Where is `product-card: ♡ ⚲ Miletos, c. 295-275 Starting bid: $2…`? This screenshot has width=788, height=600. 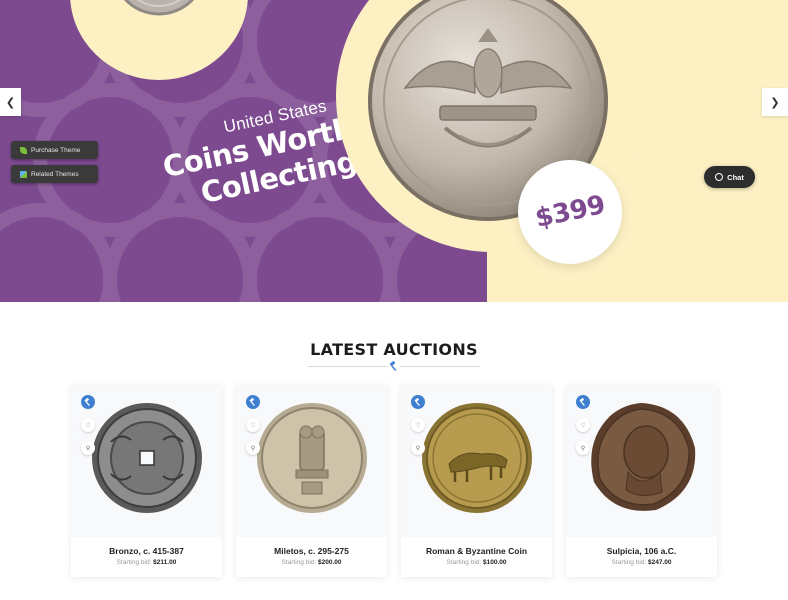
product-card: ♡ ⚲ Miletos, c. 295-275 Starting bid: $2… is located at coordinates (311, 481).